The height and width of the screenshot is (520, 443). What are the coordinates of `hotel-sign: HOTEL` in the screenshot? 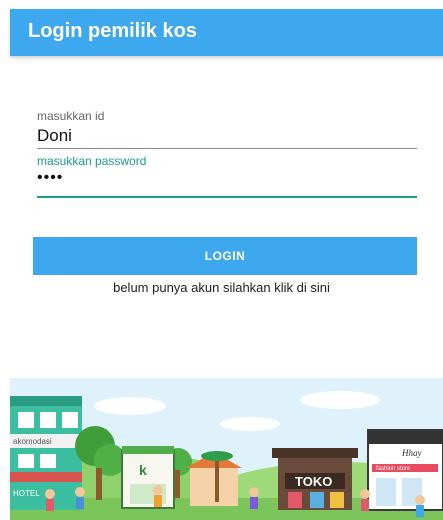 It's located at (26, 493).